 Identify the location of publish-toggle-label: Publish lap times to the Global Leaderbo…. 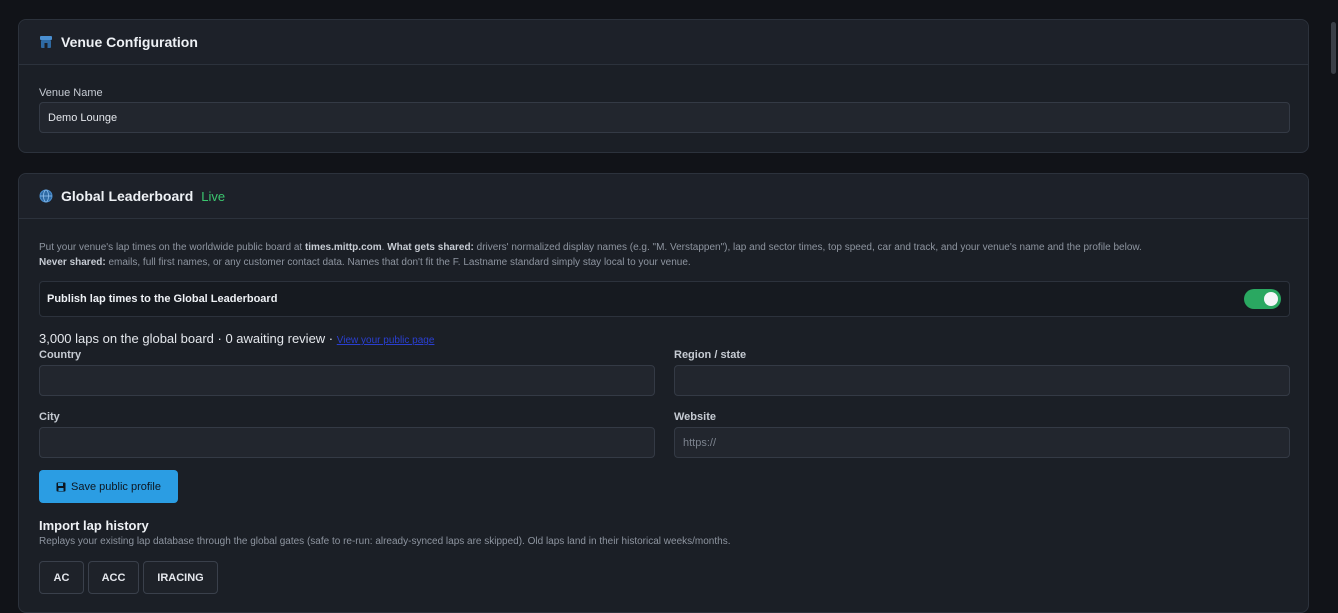
(162, 299).